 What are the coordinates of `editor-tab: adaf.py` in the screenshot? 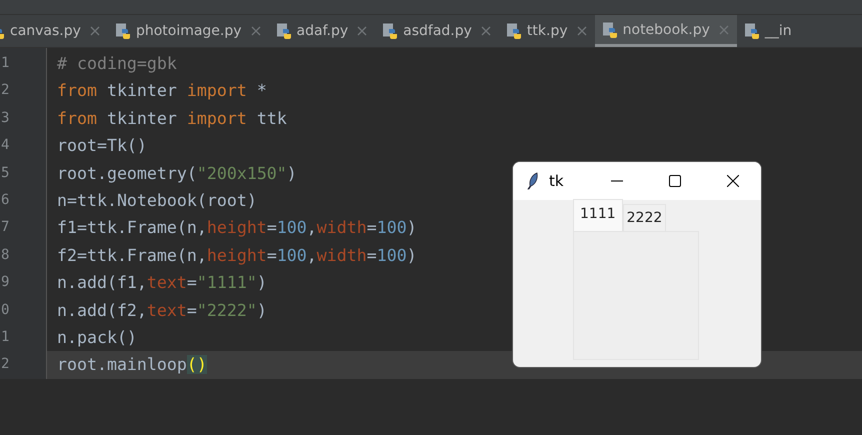 It's located at (322, 31).